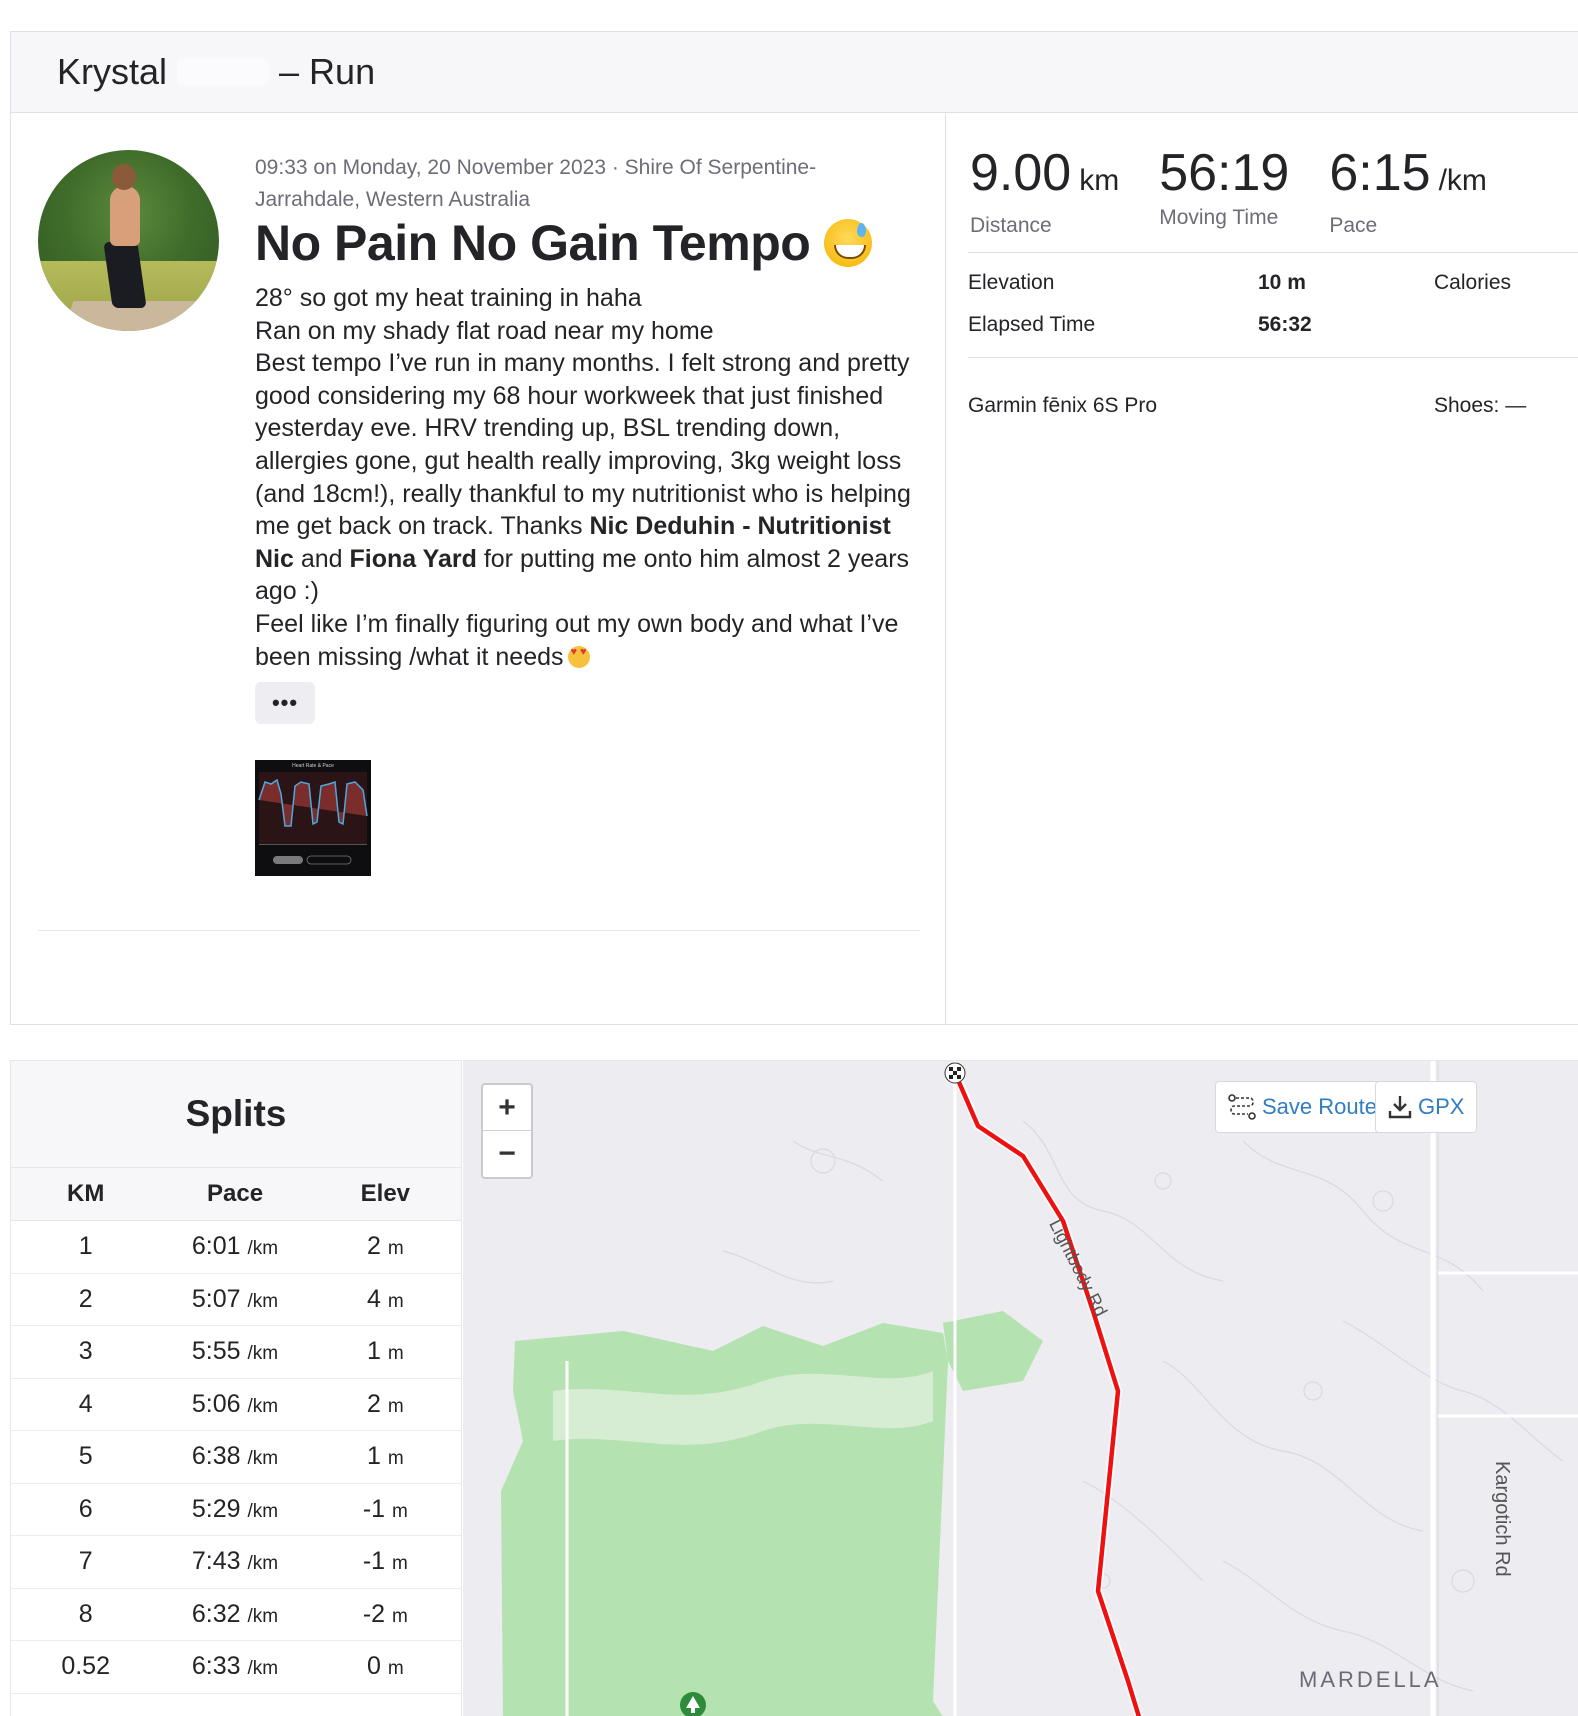 Image resolution: width=1578 pixels, height=1716 pixels. What do you see at coordinates (507, 1154) in the screenshot?
I see `zoom-out-button: −` at bounding box center [507, 1154].